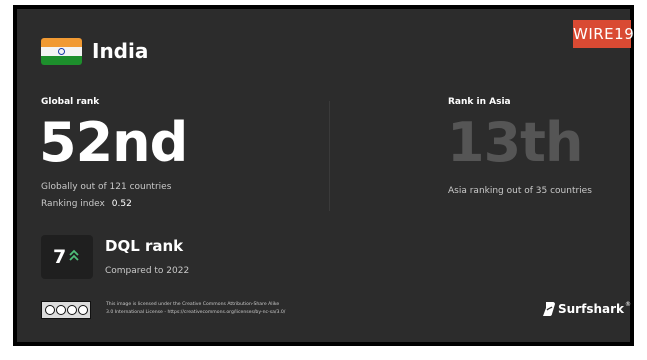 The height and width of the screenshot is (360, 647). I want to click on global-rank-value: 52nd, so click(113, 142).